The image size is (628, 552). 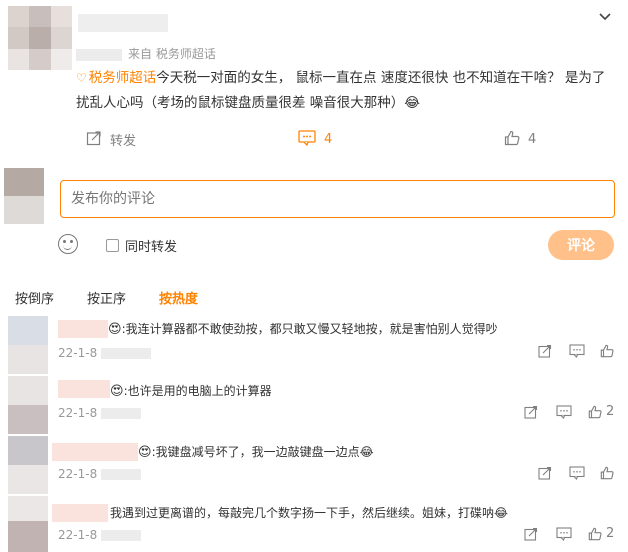 What do you see at coordinates (40, 38) in the screenshot?
I see `post-author-avatar` at bounding box center [40, 38].